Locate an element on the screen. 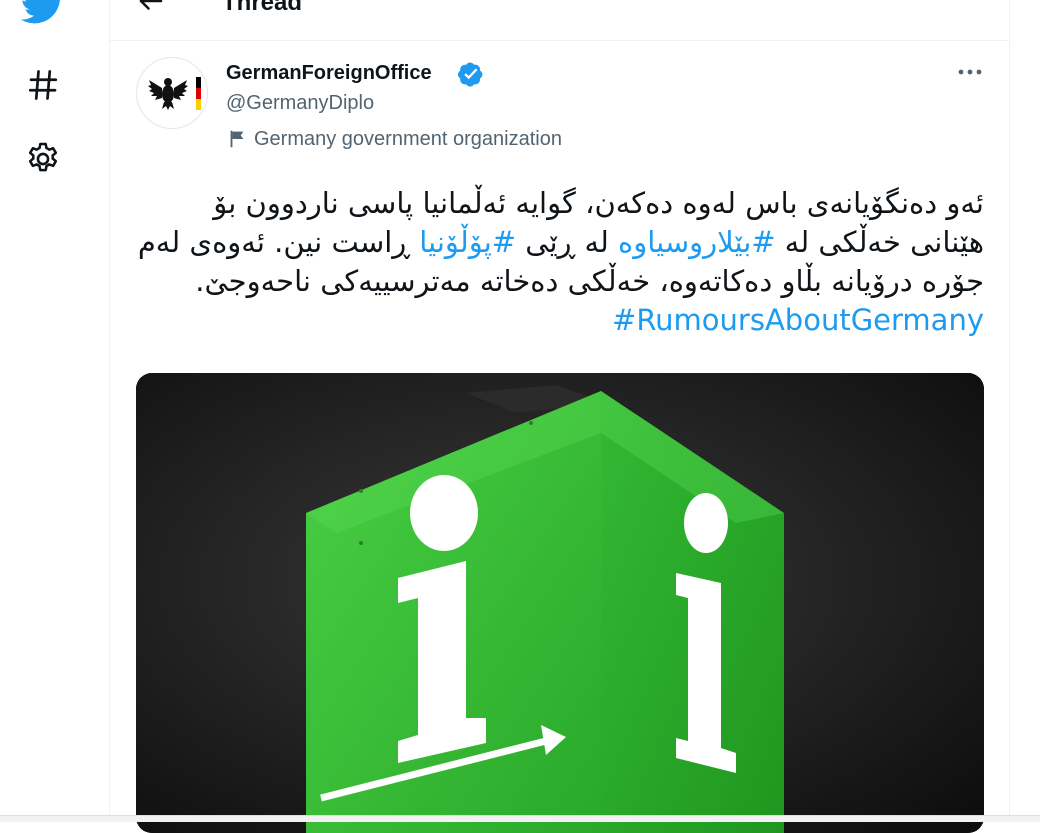 Image resolution: width=1040 pixels, height=833 pixels. hashtag-link-rumours: #RumoursAboutGermany is located at coordinates (798, 320).